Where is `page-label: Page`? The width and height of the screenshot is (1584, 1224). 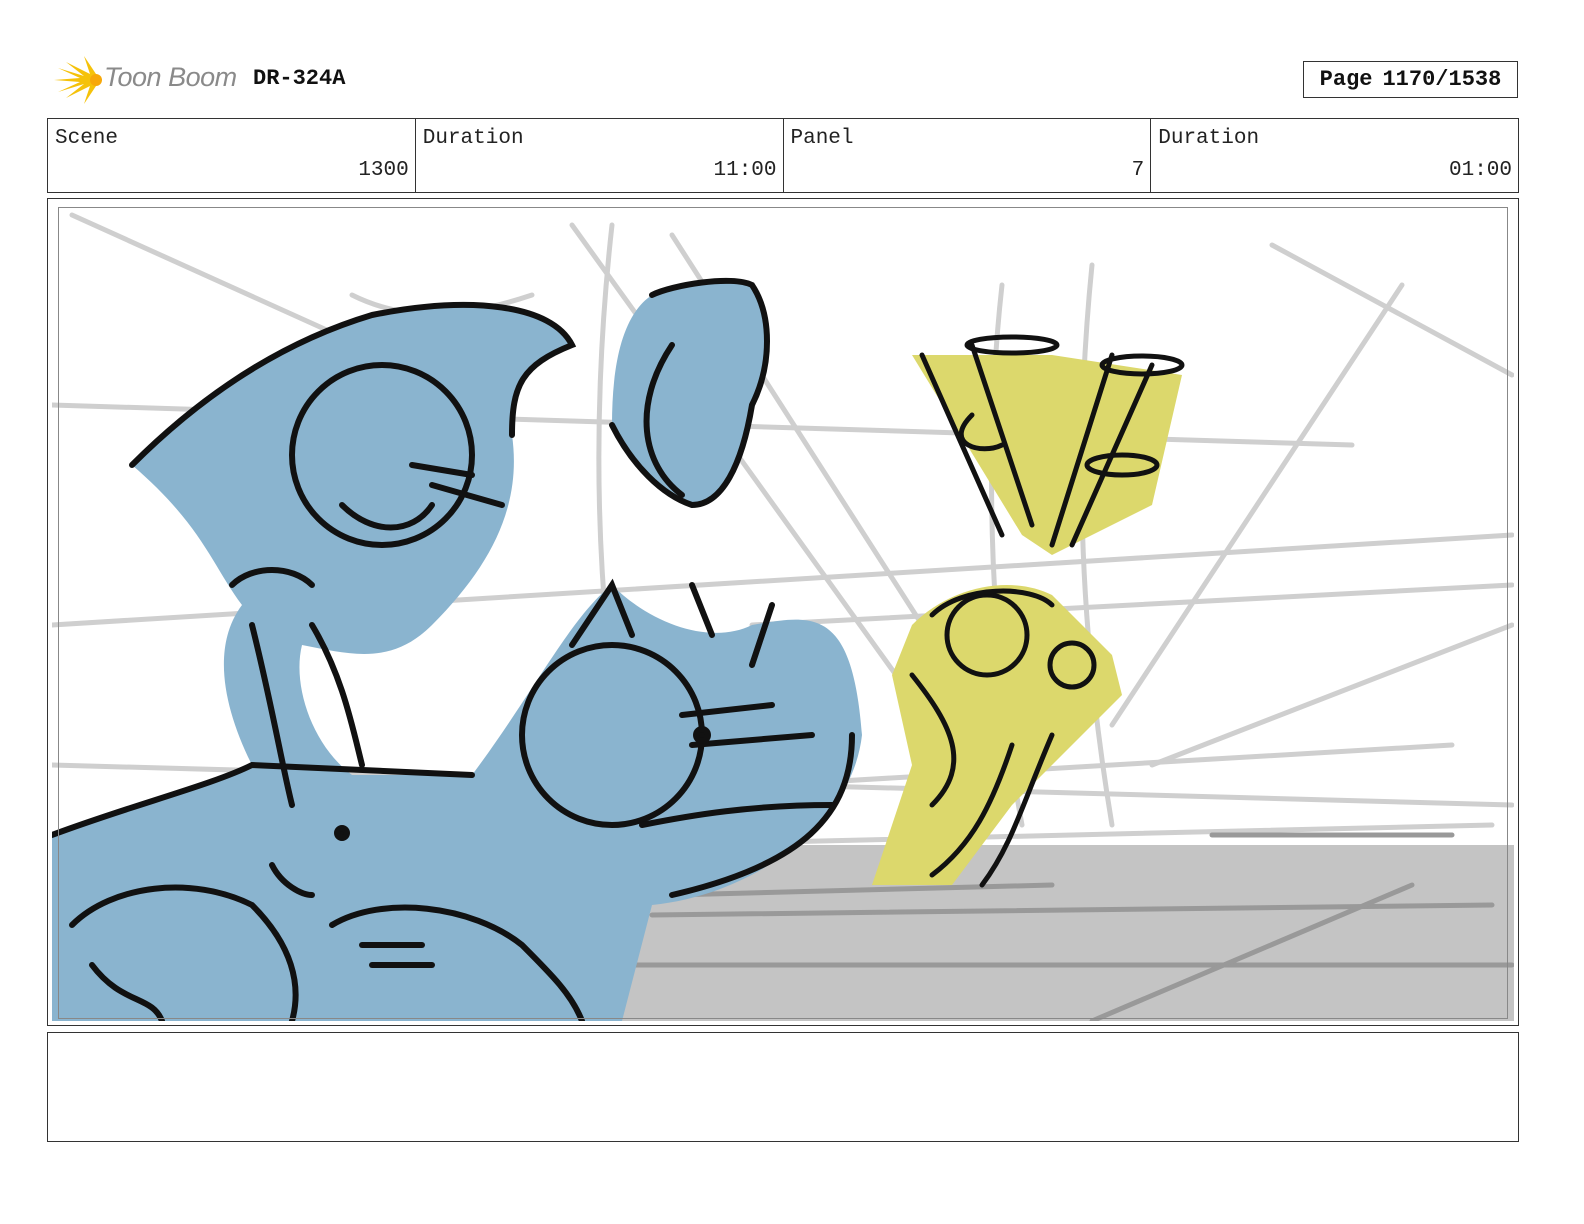
page-label: Page is located at coordinates (1346, 79).